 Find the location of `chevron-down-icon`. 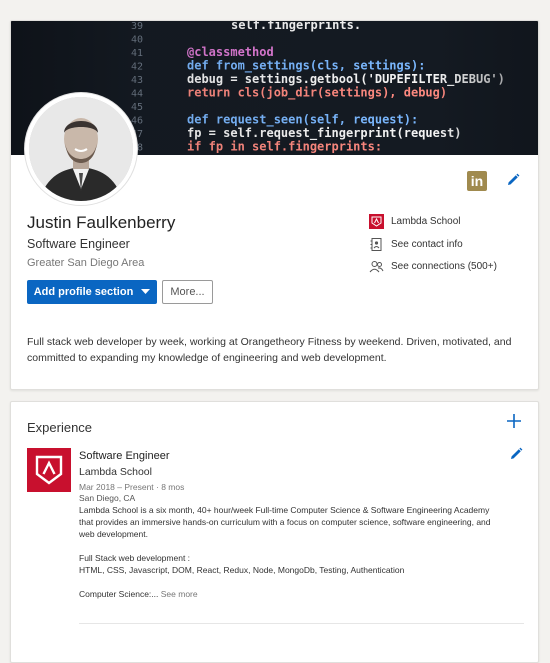

chevron-down-icon is located at coordinates (146, 291).